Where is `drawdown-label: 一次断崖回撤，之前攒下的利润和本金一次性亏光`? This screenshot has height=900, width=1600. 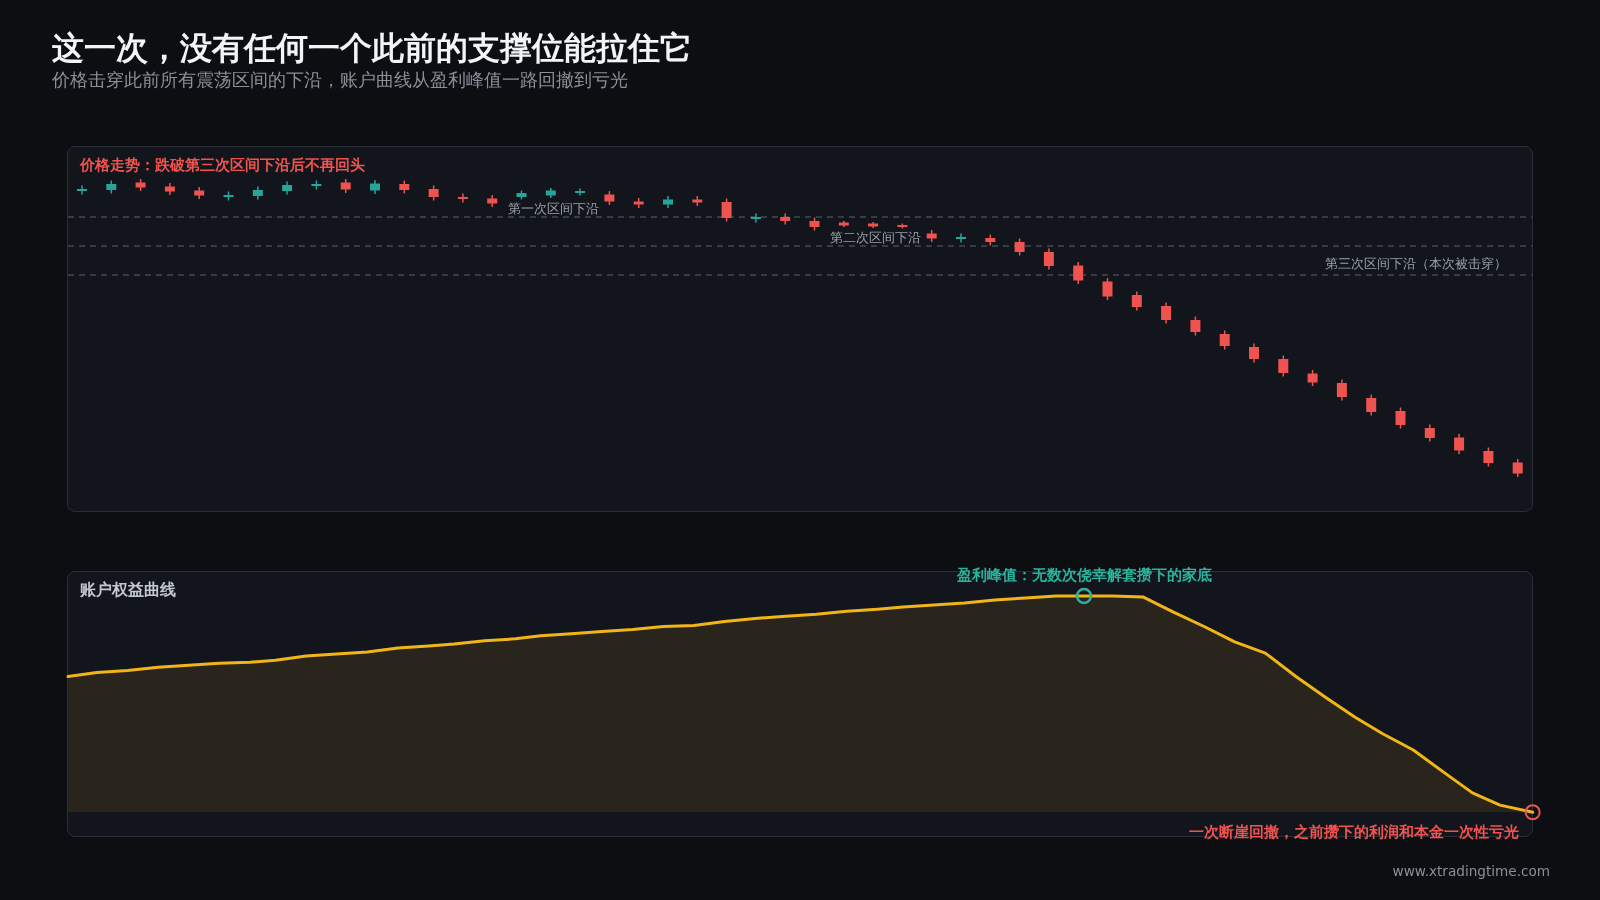 drawdown-label: 一次断崖回撤，之前攒下的利润和本金一次性亏光 is located at coordinates (1354, 832).